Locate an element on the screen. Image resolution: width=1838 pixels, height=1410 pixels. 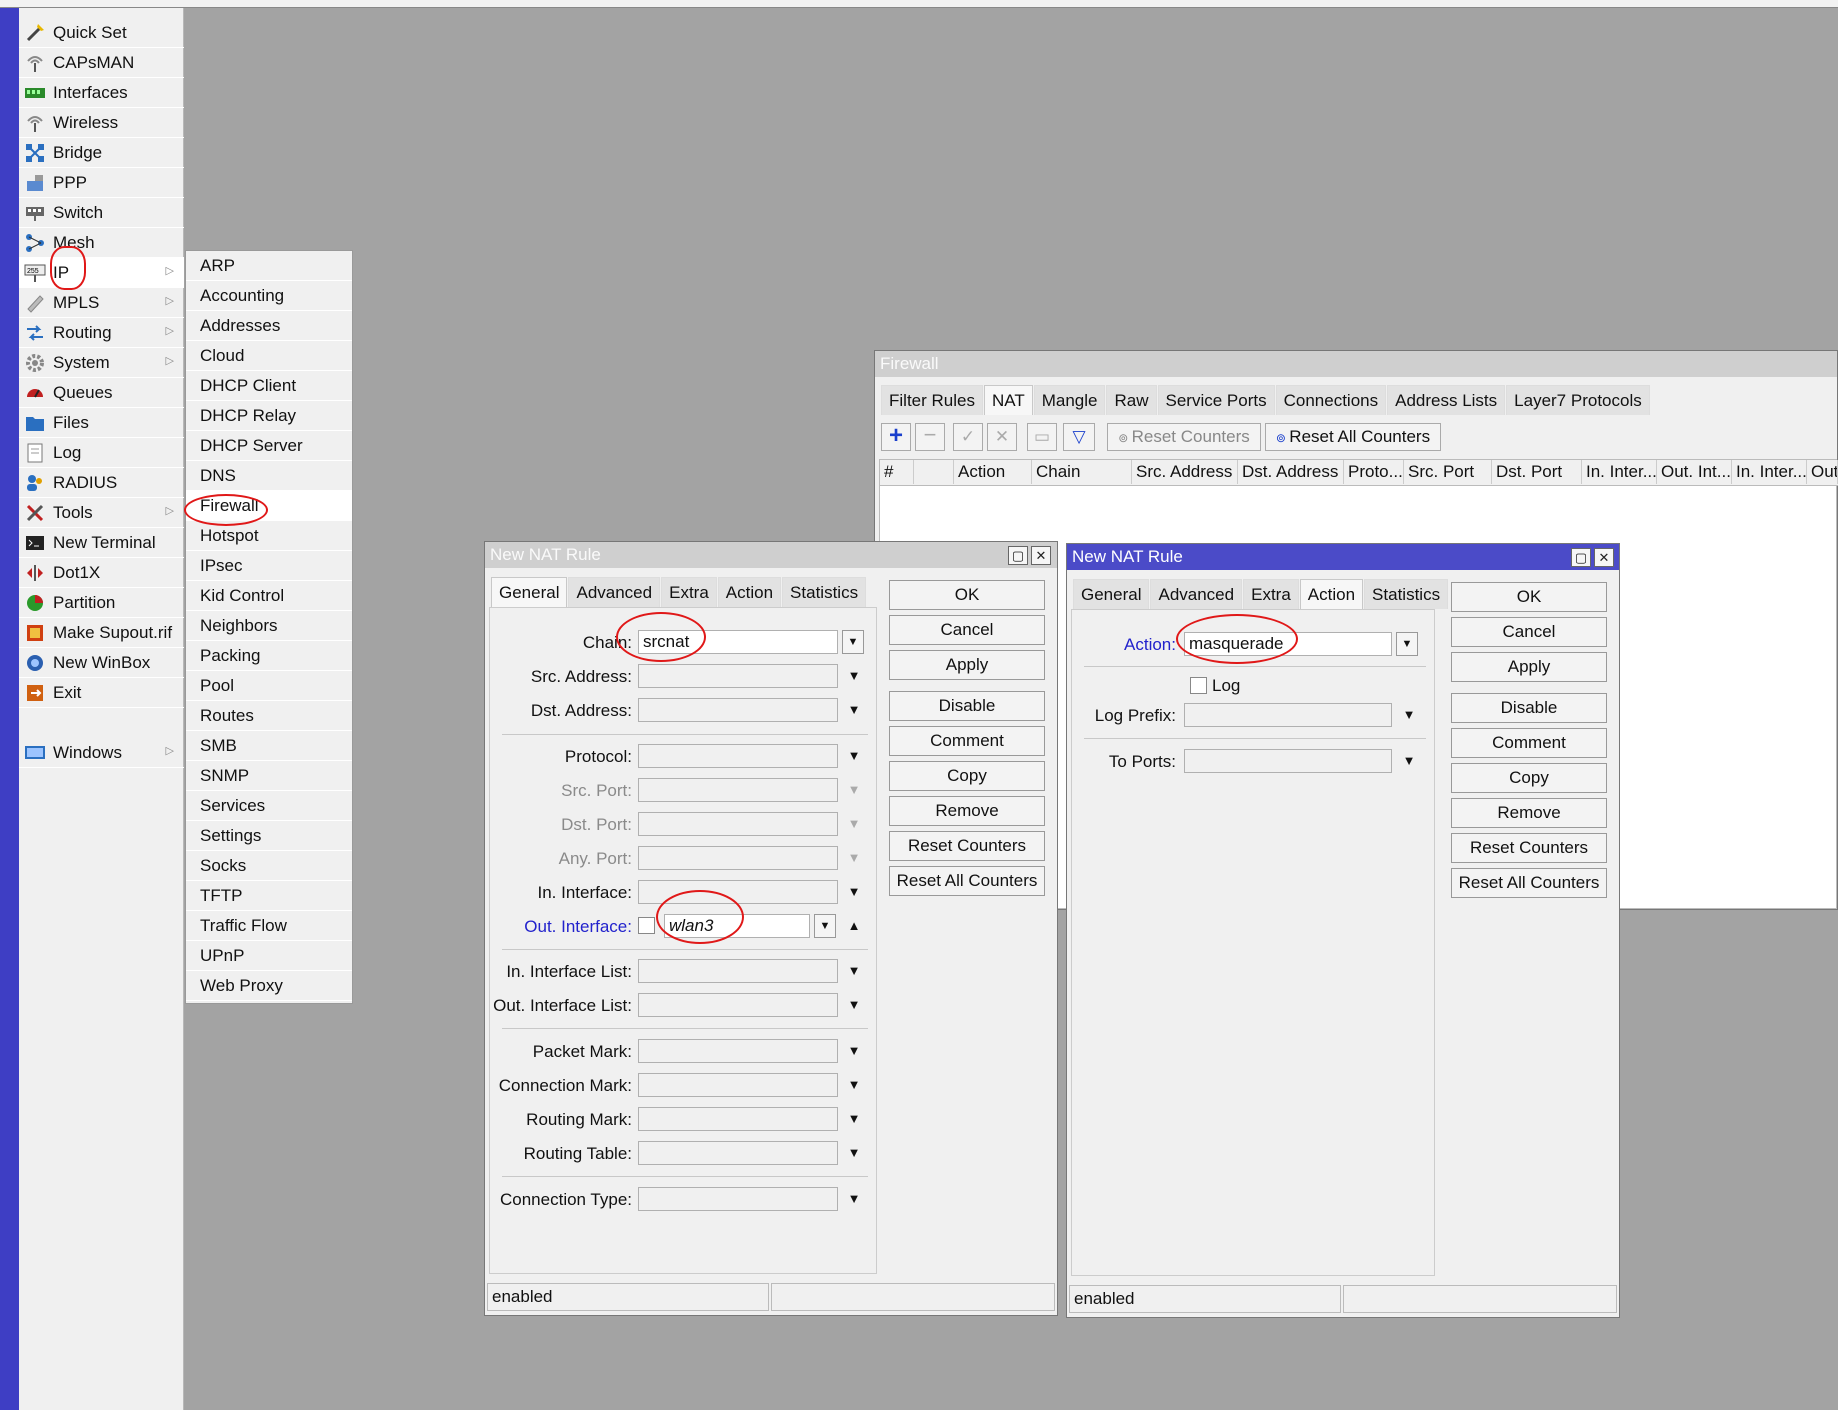
column-header is located at coordinates (934, 472).